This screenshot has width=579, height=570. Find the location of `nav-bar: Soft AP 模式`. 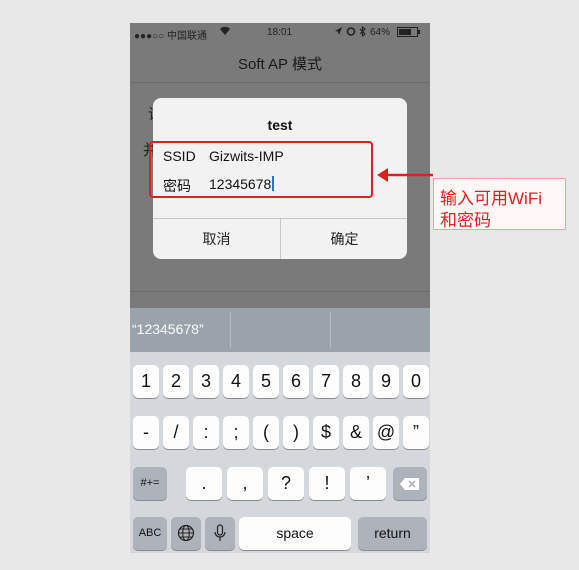

nav-bar: Soft AP 模式 is located at coordinates (280, 62).